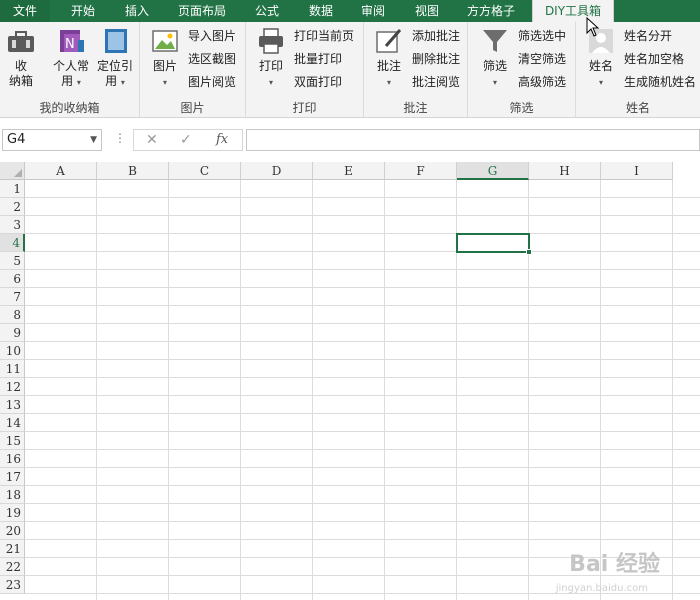 The height and width of the screenshot is (600, 700). I want to click on column-header-c: C, so click(205, 171).